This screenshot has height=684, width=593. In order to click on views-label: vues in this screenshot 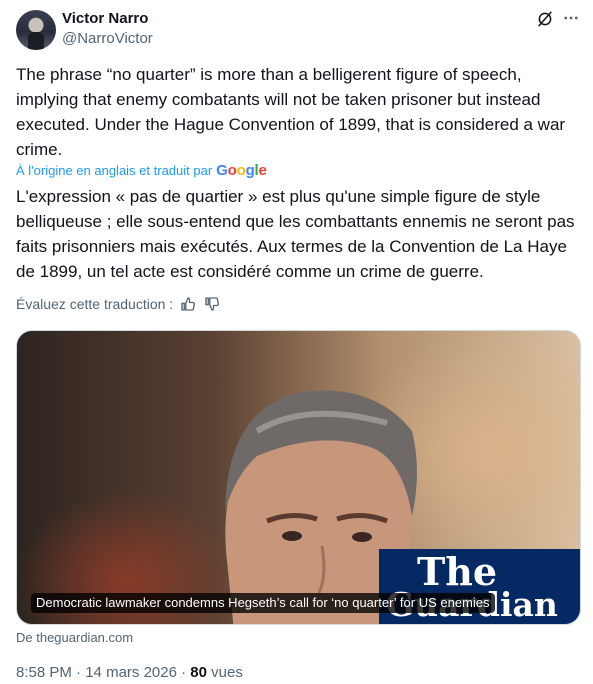, I will do `click(227, 672)`.